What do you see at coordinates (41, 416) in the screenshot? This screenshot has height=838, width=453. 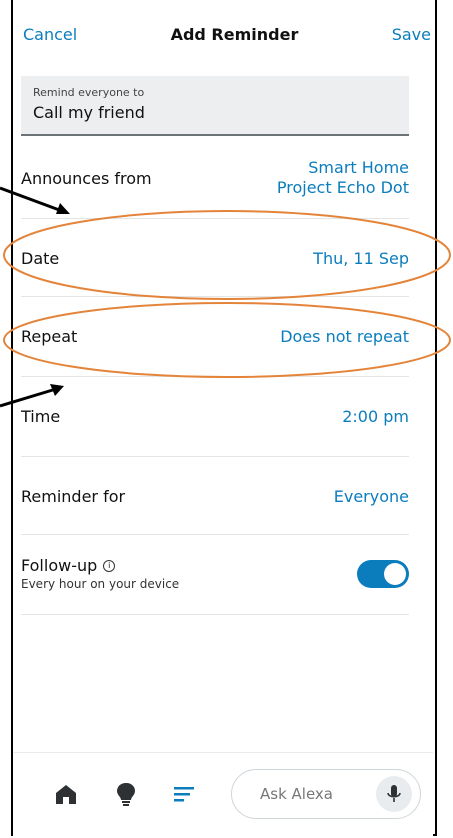 I see `time-label: Time` at bounding box center [41, 416].